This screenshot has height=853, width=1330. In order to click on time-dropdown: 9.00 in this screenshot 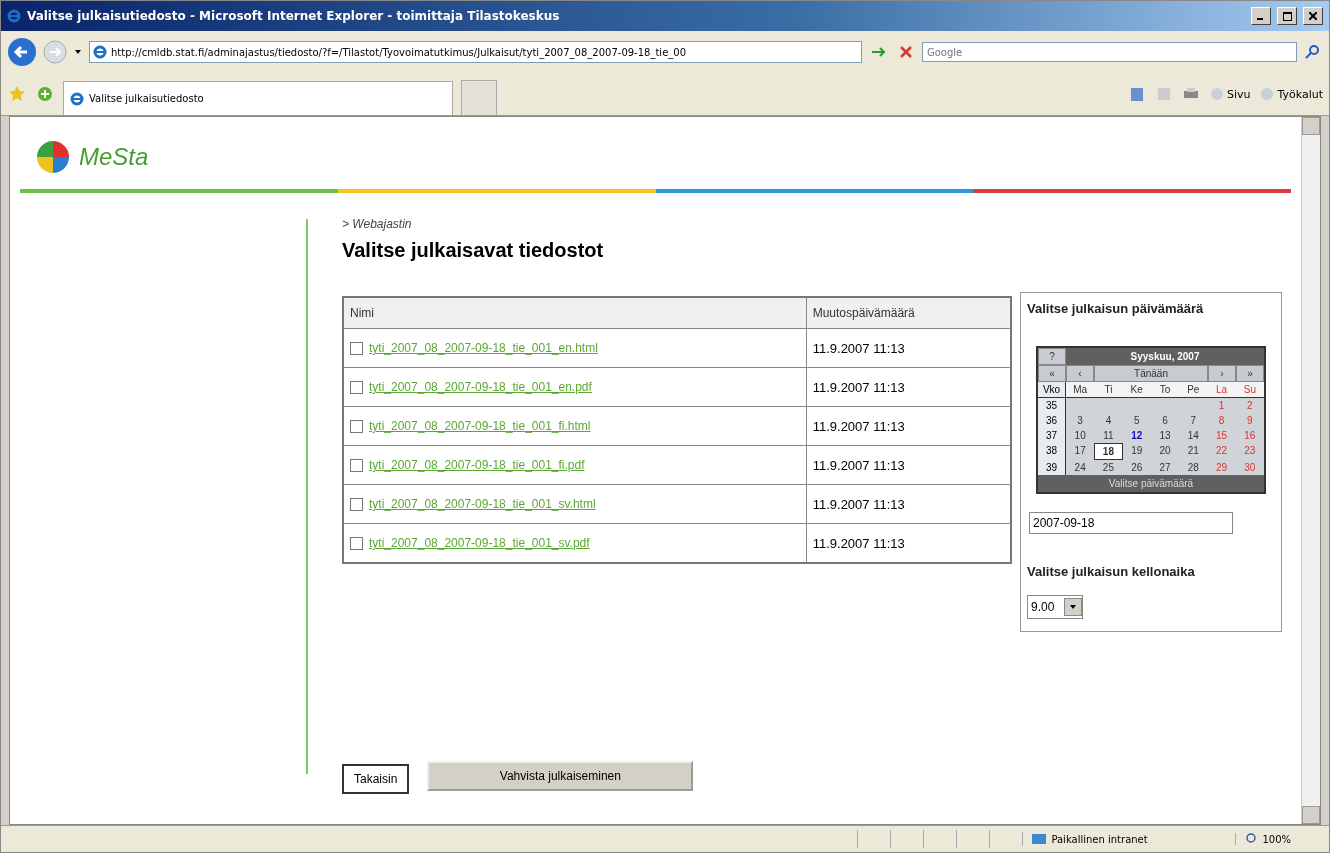, I will do `click(1055, 607)`.